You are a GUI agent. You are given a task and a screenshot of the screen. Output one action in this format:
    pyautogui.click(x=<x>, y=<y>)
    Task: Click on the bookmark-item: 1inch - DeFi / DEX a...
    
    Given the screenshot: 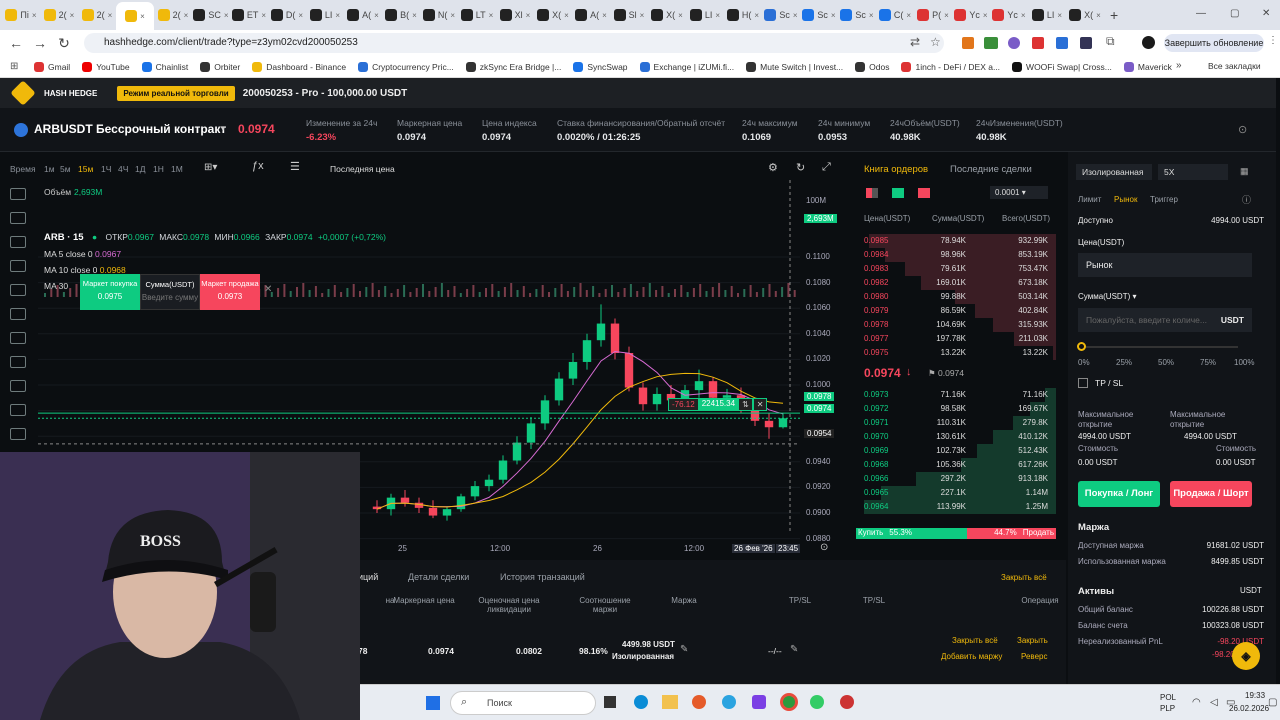 What is the action you would take?
    pyautogui.click(x=950, y=66)
    